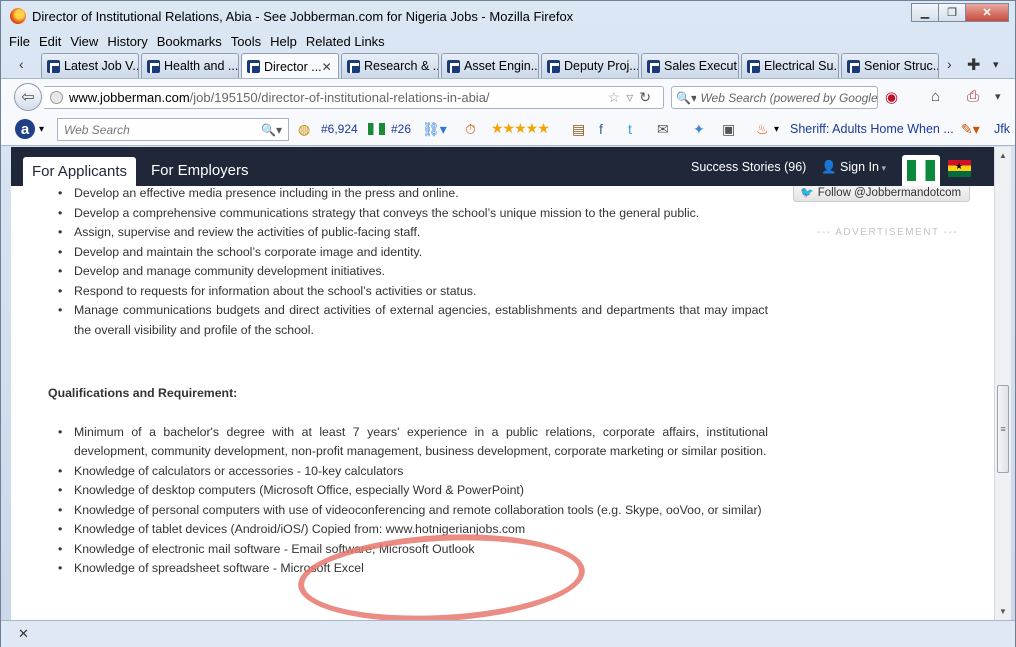 The height and width of the screenshot is (647, 1016). Describe the element at coordinates (921, 170) in the screenshot. I see `nigeria-site-flag-icon` at that location.